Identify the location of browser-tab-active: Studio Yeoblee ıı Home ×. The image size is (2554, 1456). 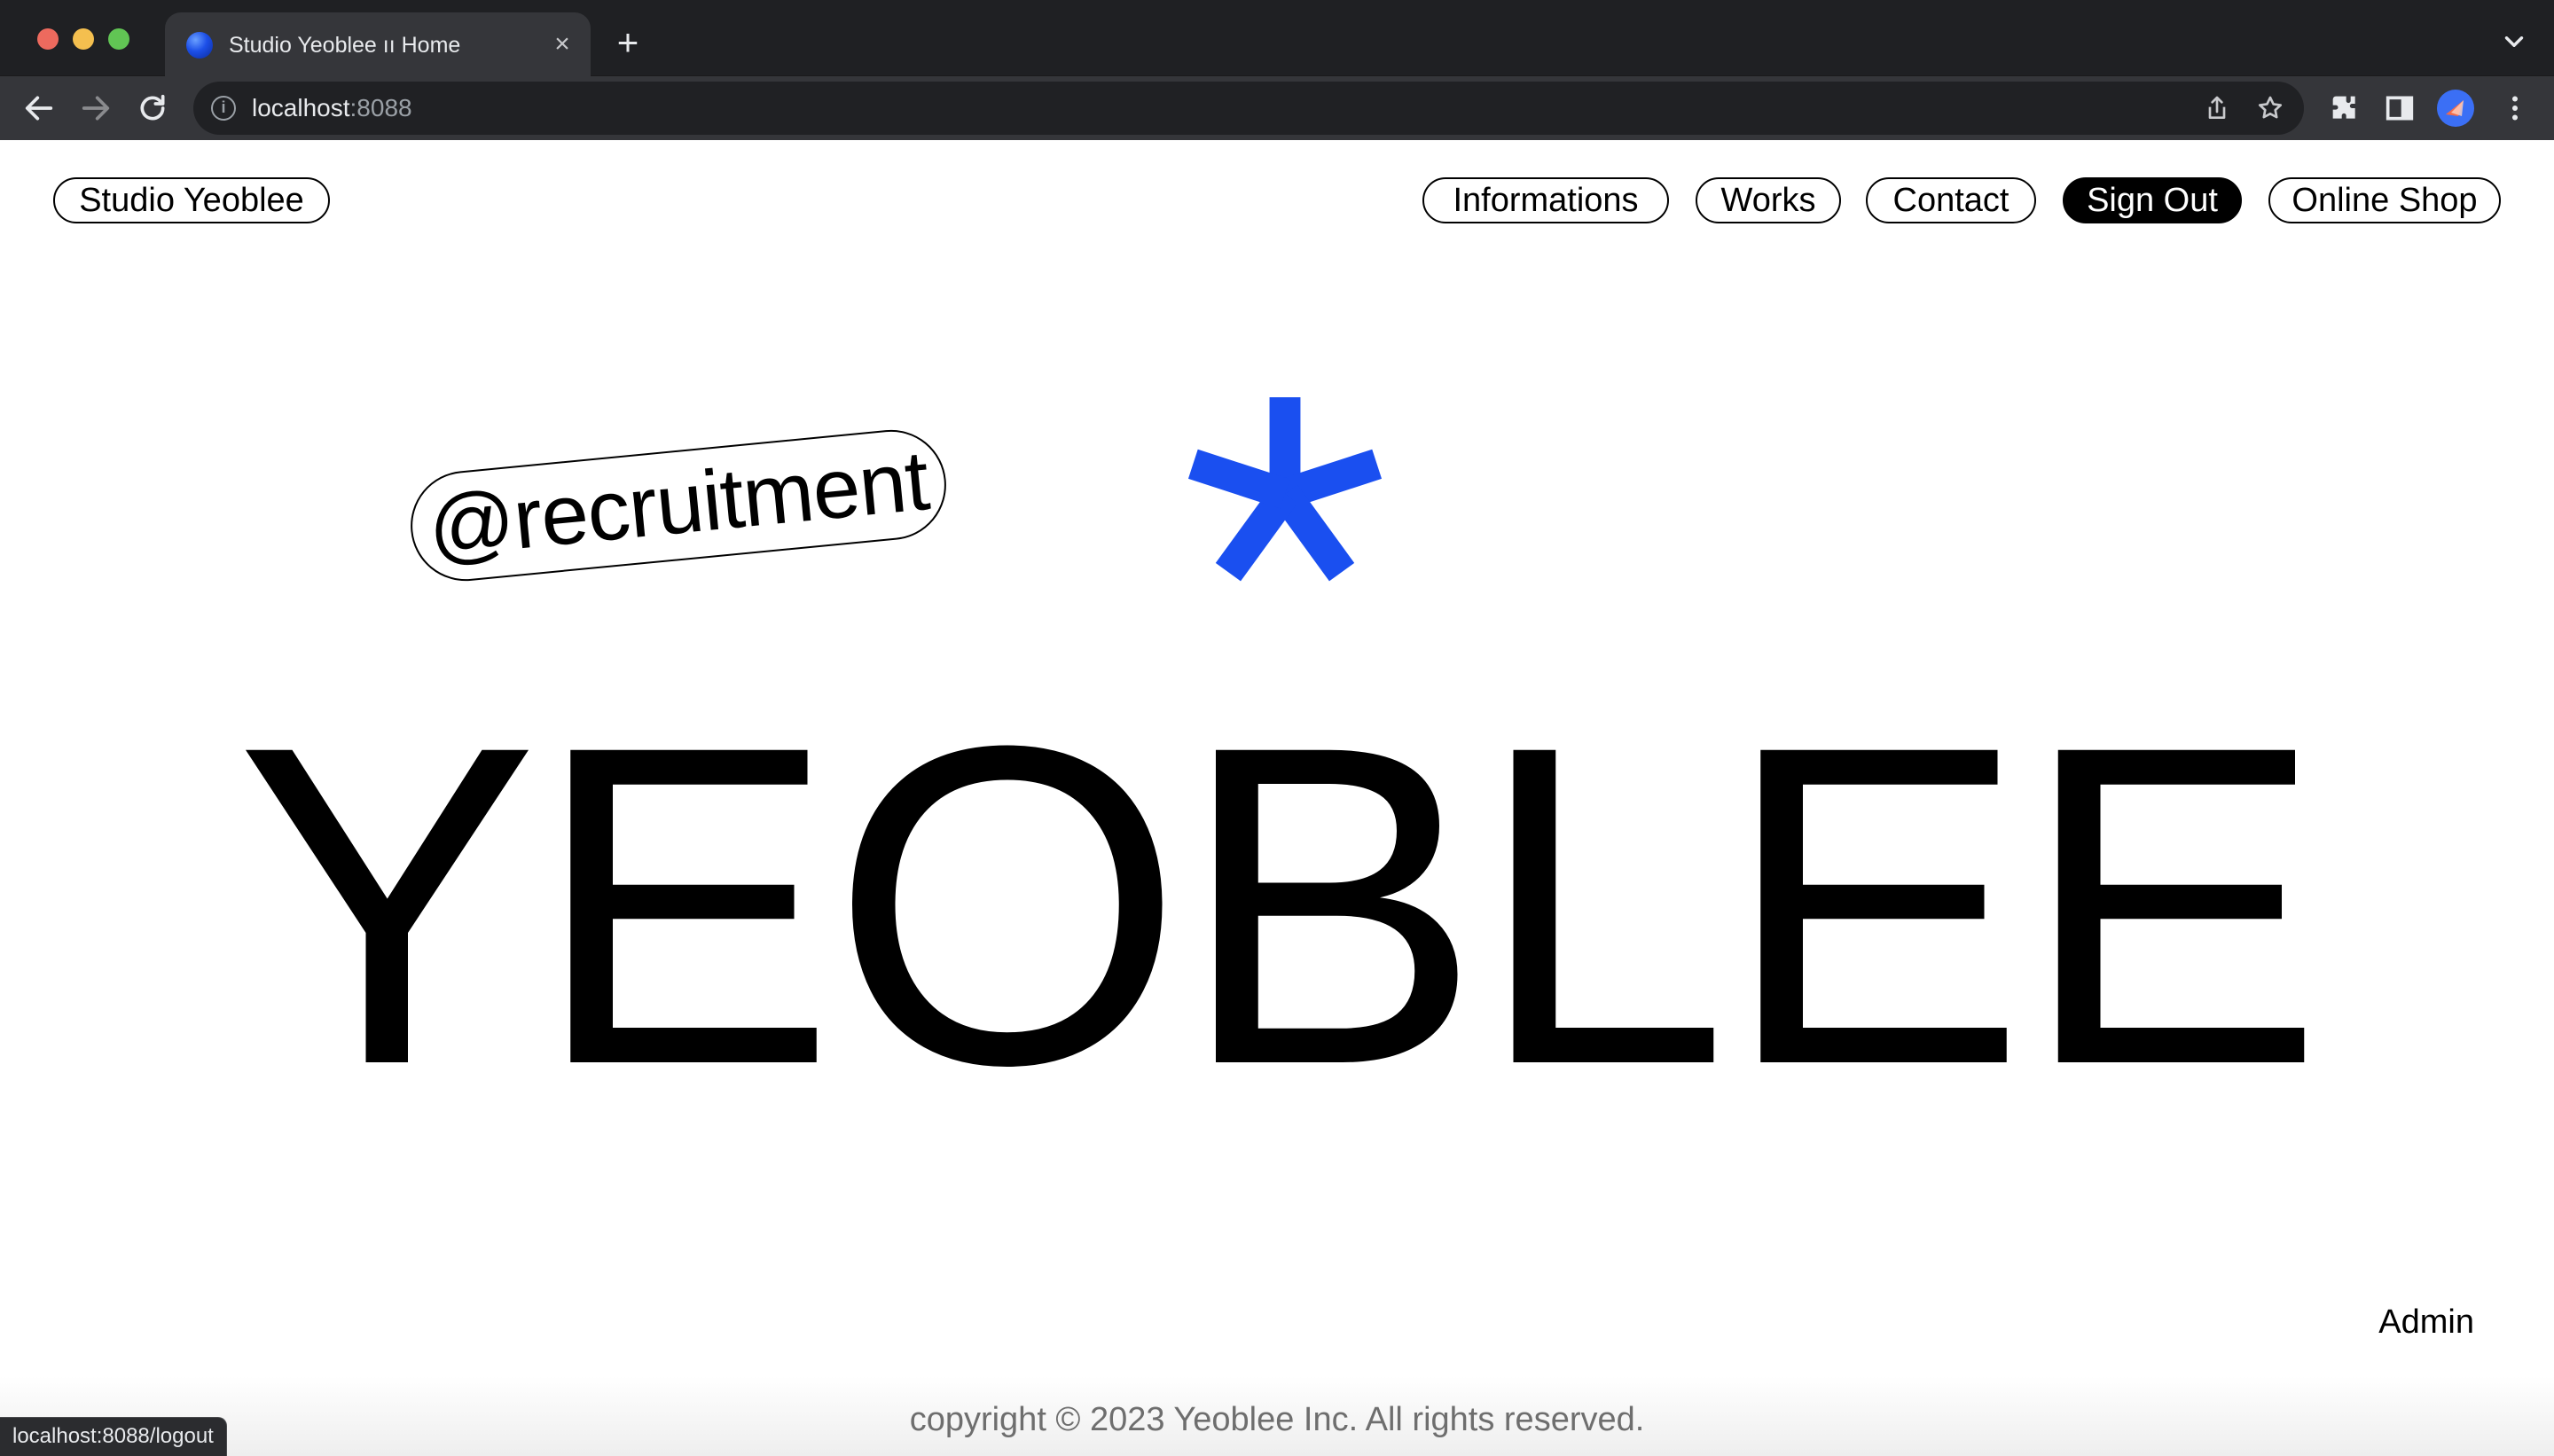
(378, 44).